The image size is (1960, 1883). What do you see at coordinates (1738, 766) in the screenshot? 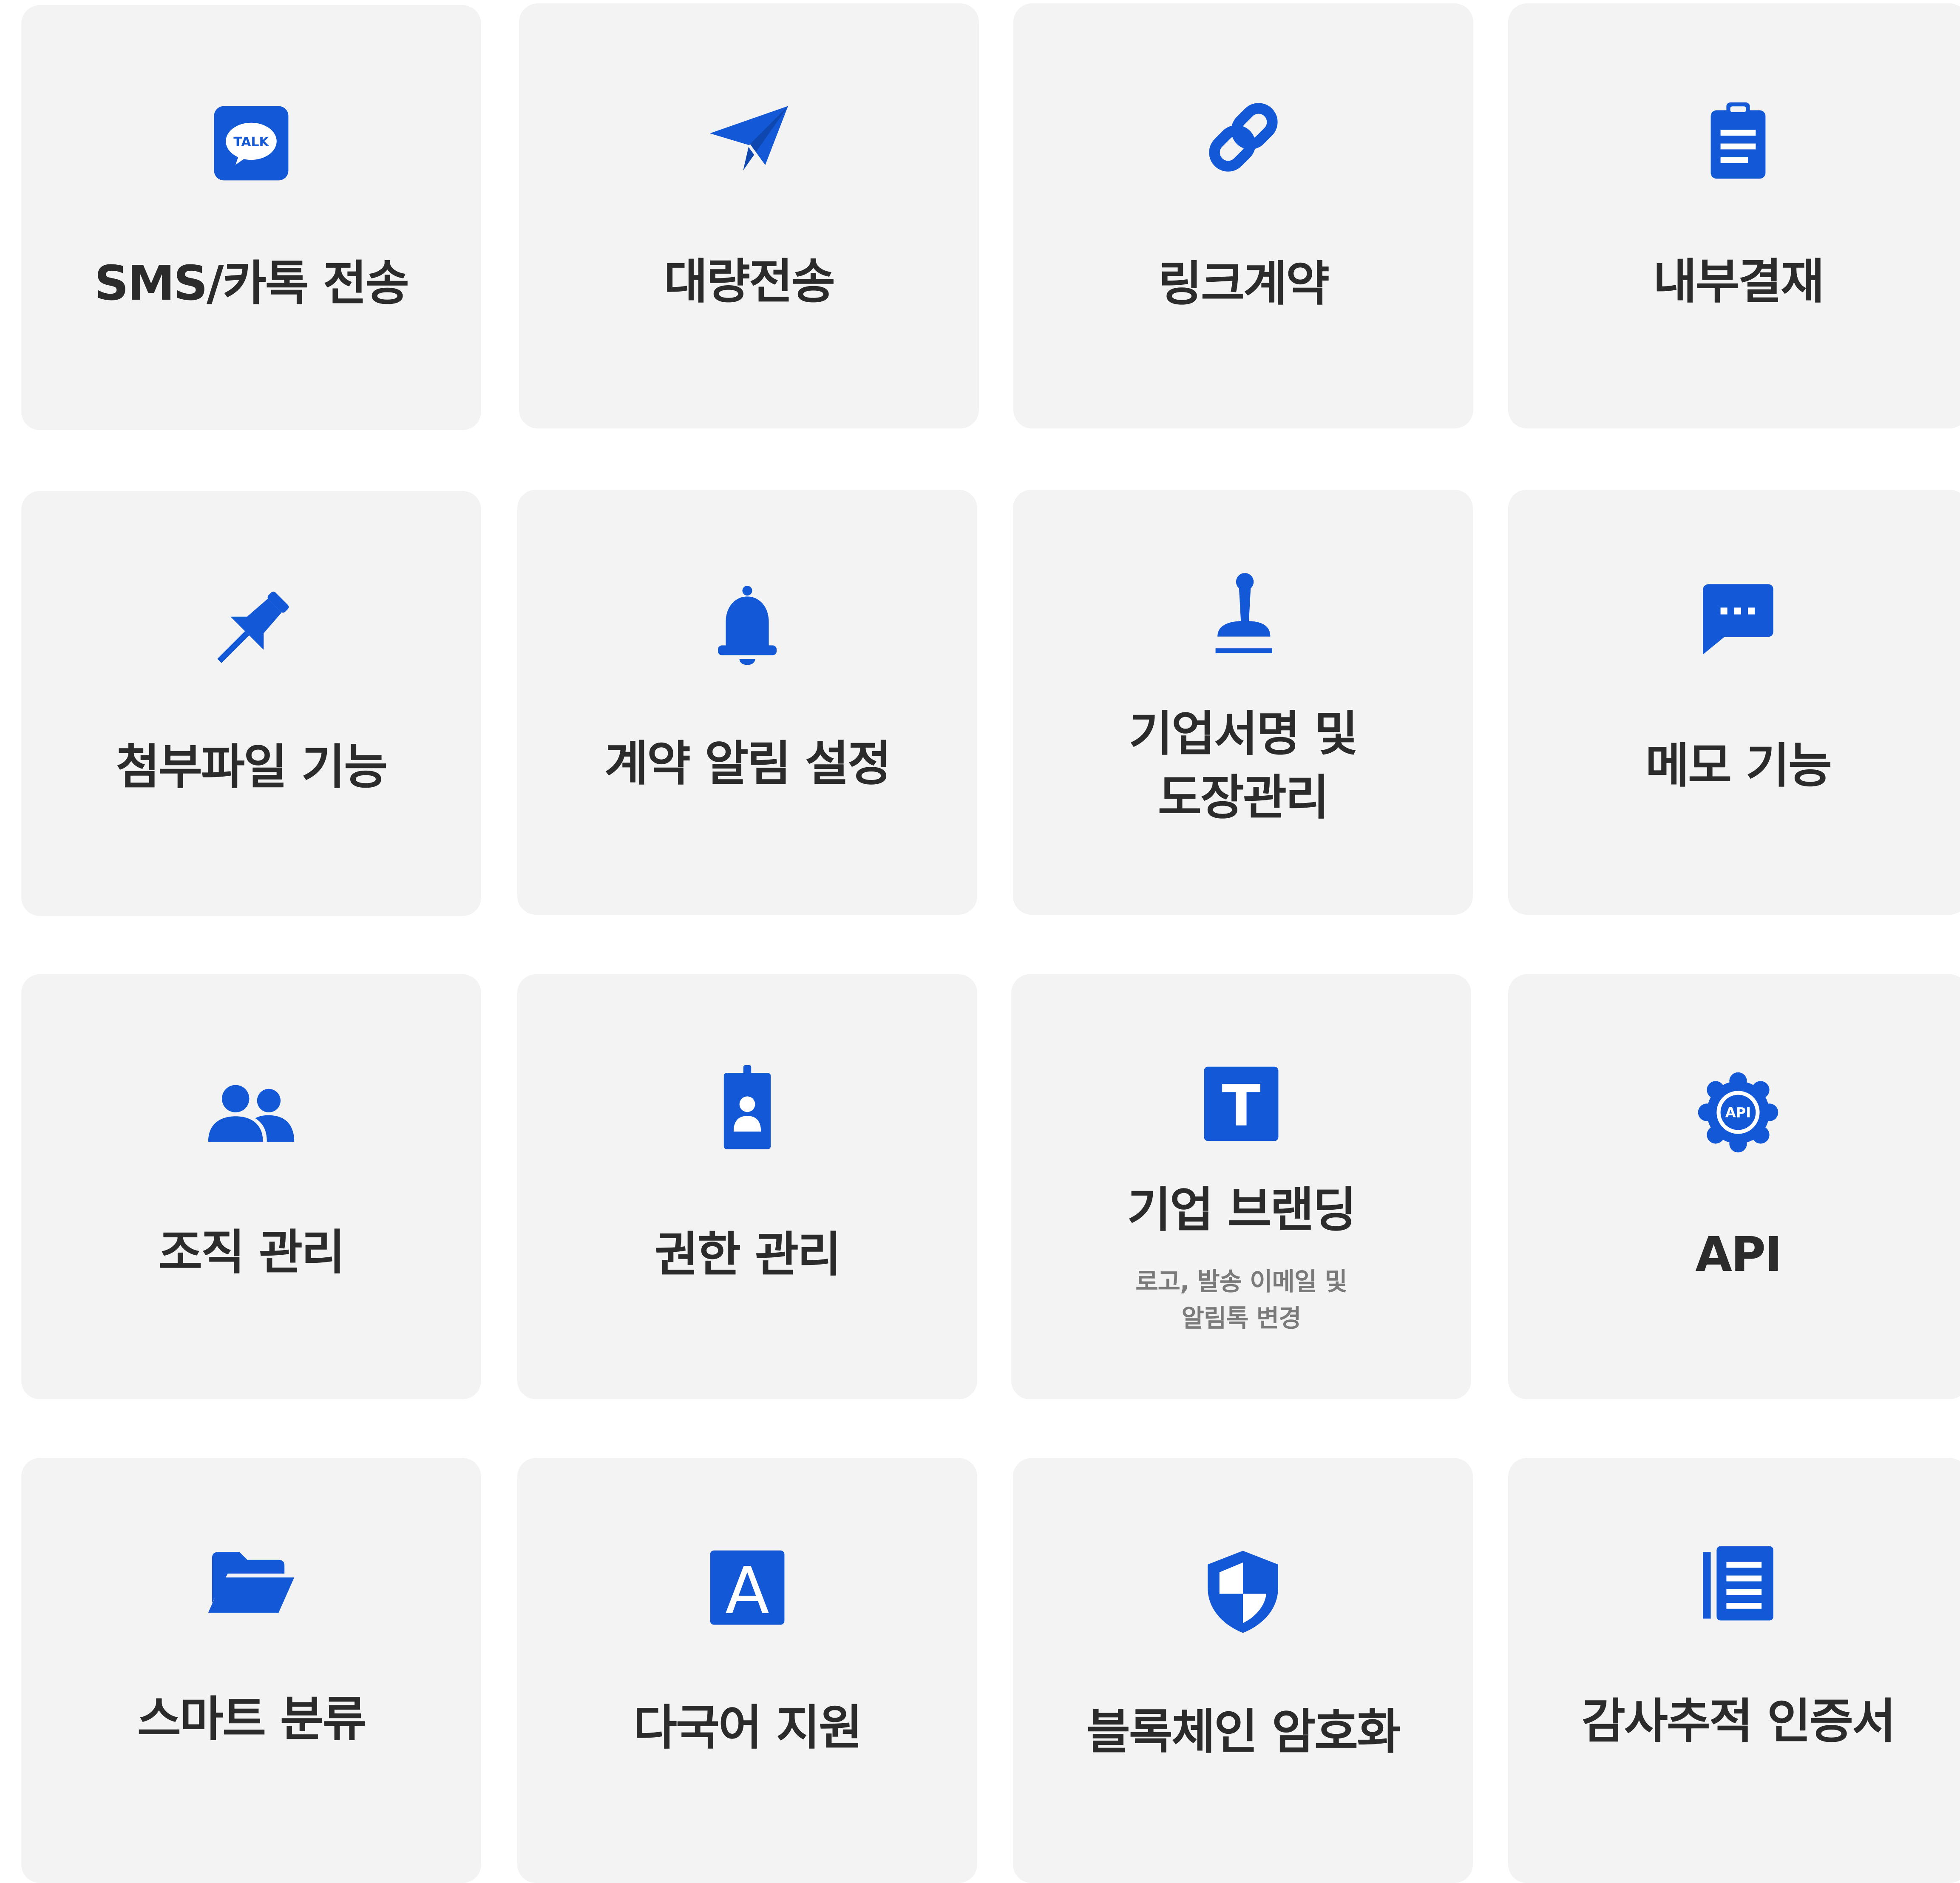
I see `feature-label: 메모 기능` at bounding box center [1738, 766].